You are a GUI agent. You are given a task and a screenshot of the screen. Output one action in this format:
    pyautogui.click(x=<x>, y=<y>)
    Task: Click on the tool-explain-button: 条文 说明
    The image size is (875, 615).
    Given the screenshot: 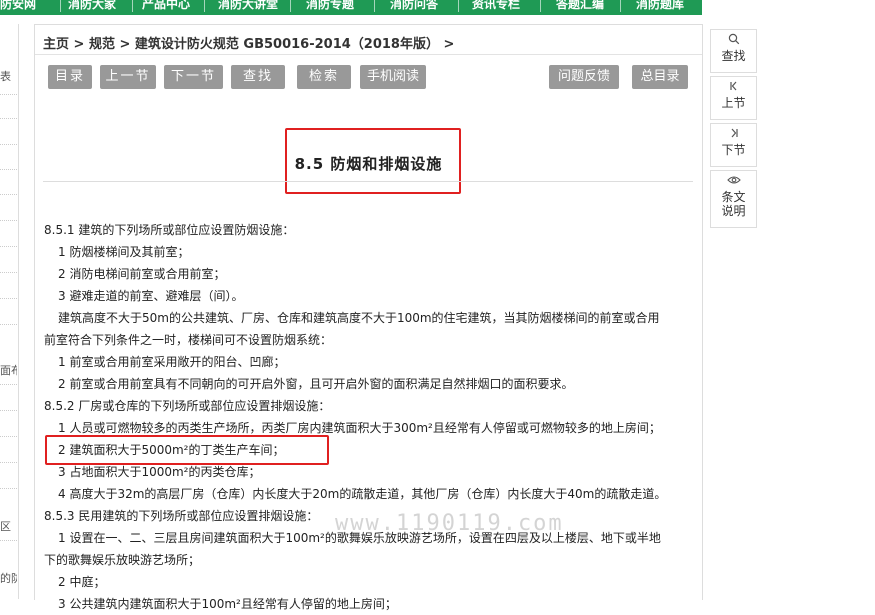 What is the action you would take?
    pyautogui.click(x=733, y=199)
    